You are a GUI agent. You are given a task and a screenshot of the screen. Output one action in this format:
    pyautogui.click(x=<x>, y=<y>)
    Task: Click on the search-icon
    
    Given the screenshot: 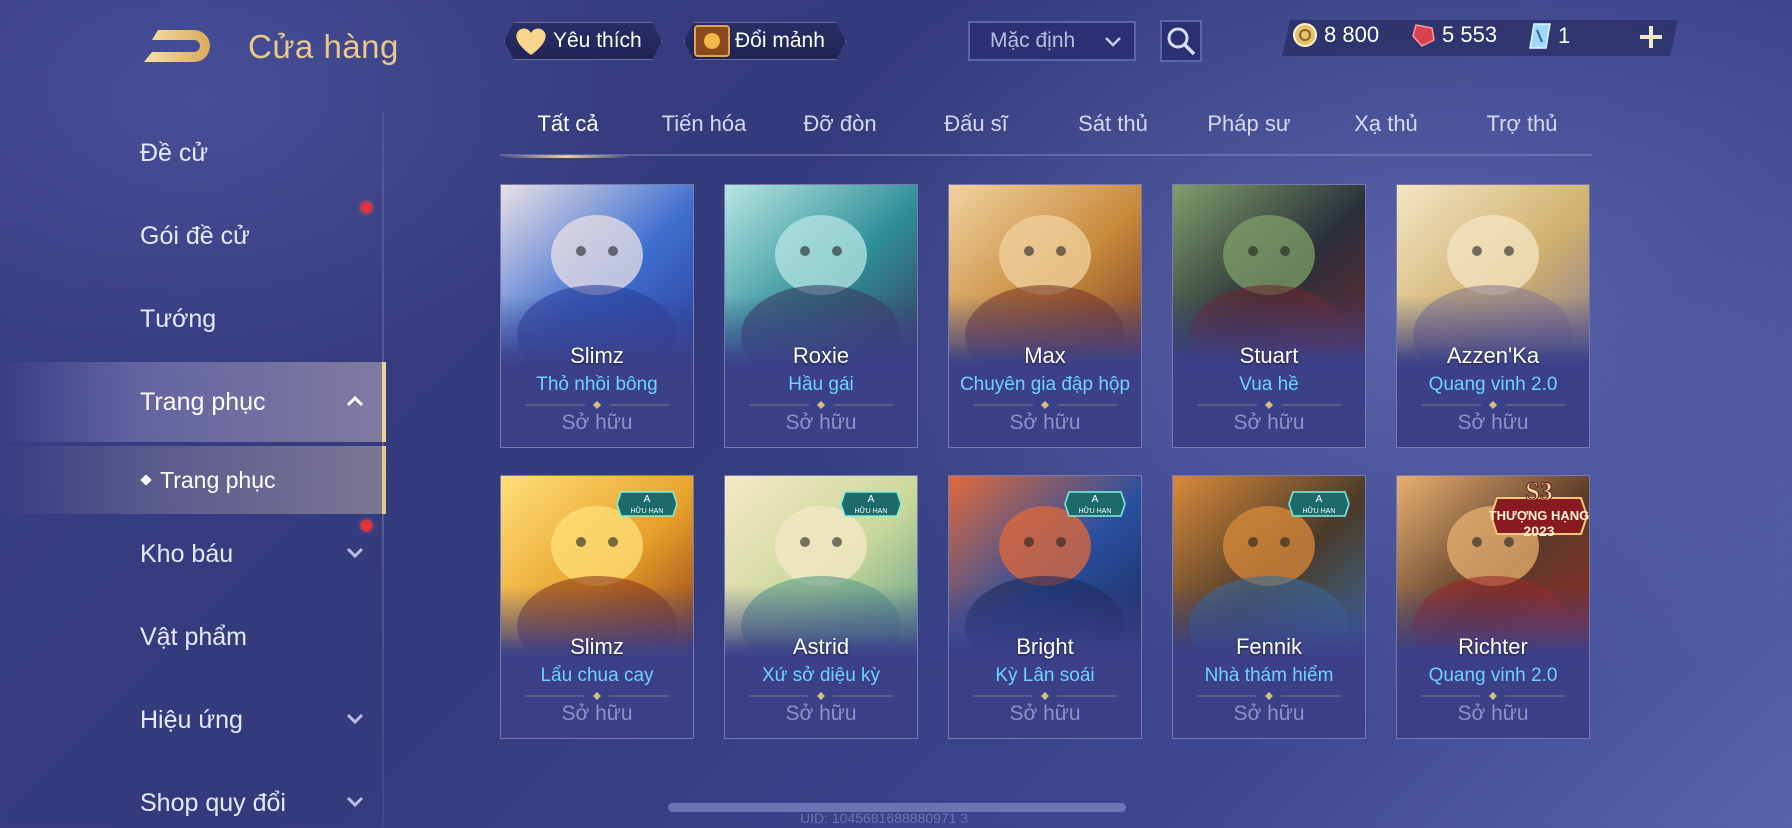 What is the action you would take?
    pyautogui.click(x=1181, y=41)
    